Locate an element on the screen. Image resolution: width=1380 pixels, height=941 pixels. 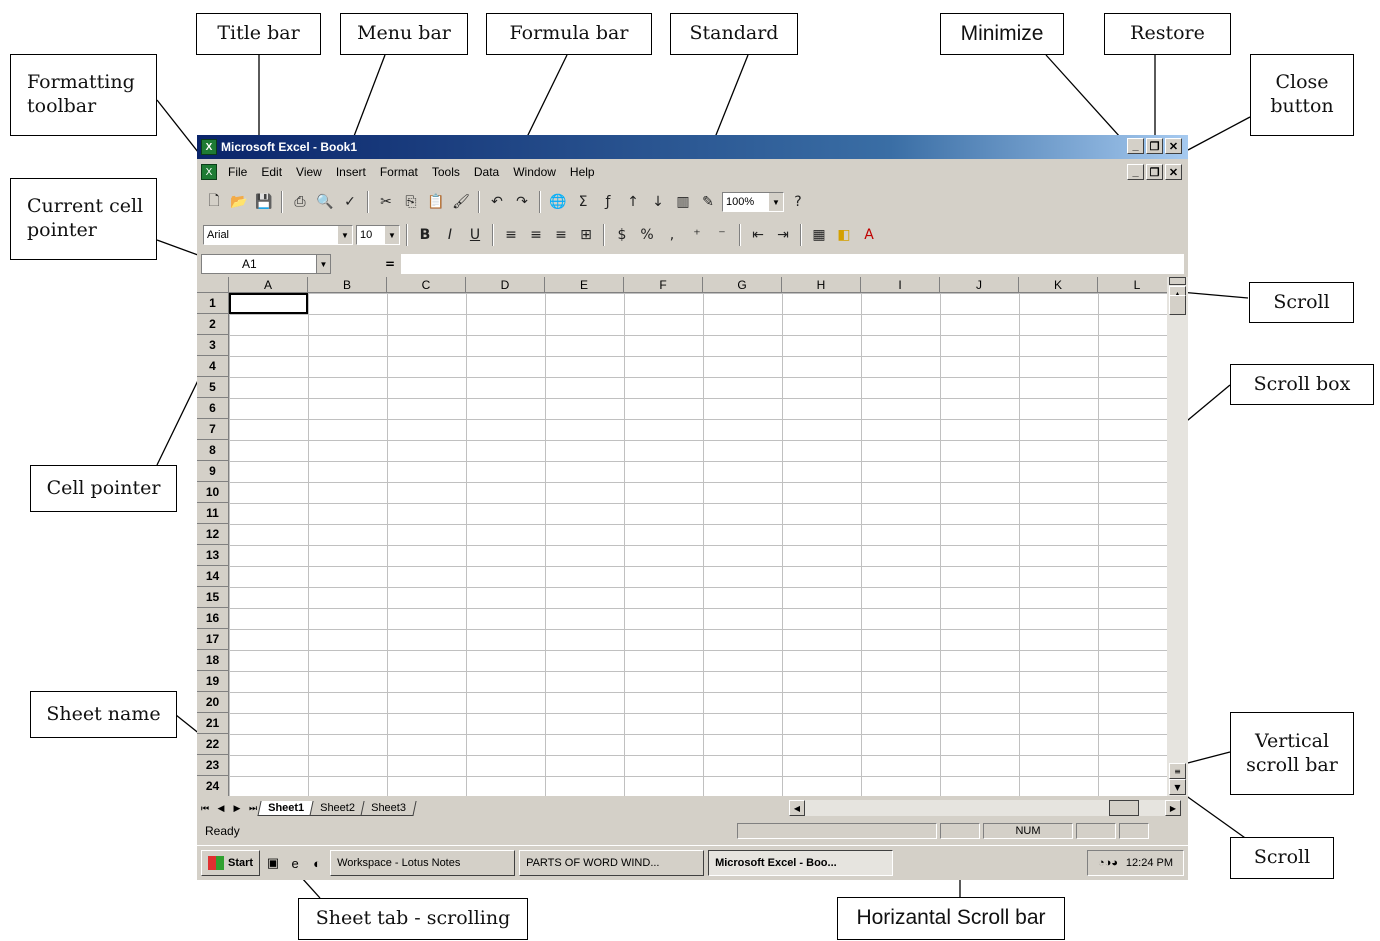
doc-minimize-button: _ is located at coordinates (1135, 172).